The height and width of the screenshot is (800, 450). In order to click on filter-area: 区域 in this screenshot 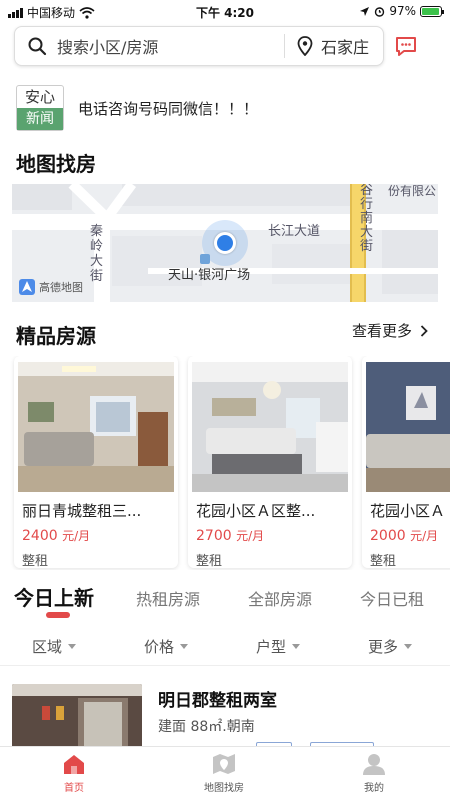, I will do `click(54, 646)`.